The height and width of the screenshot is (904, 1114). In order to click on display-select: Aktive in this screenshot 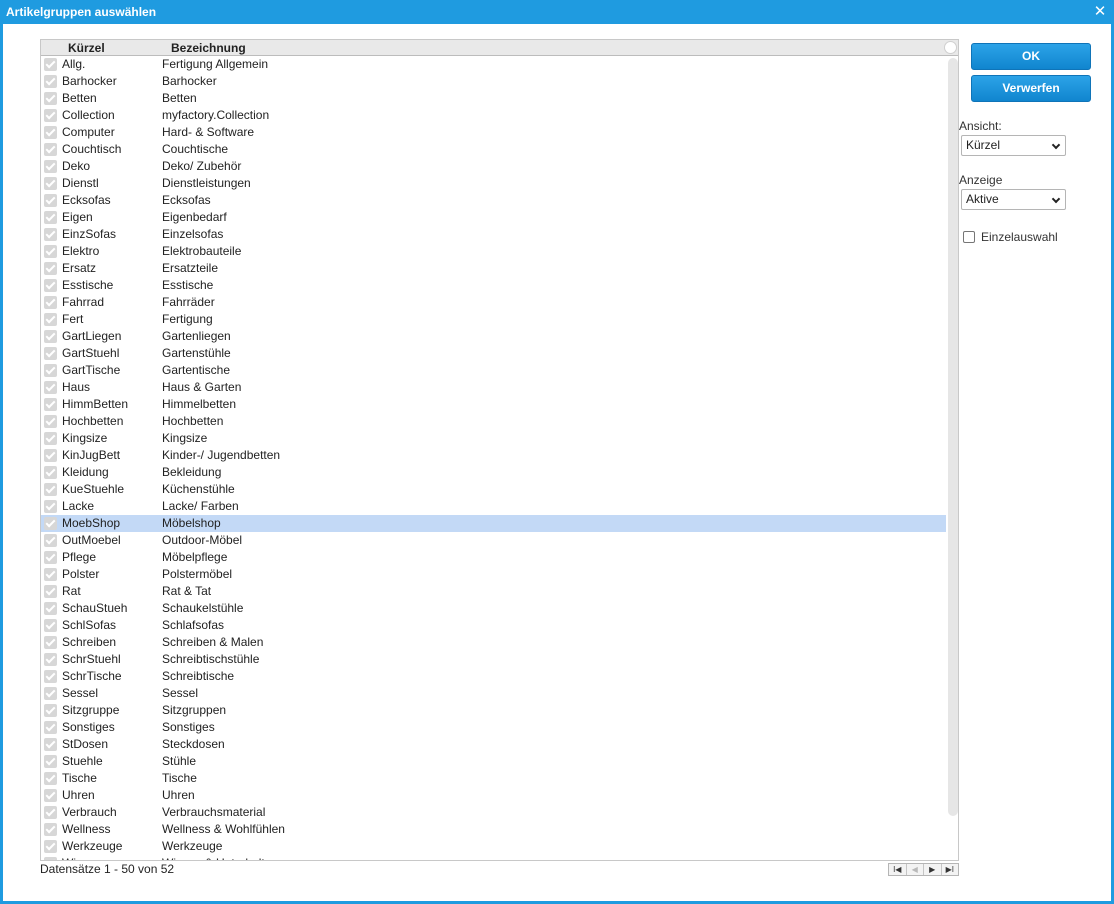, I will do `click(1013, 199)`.